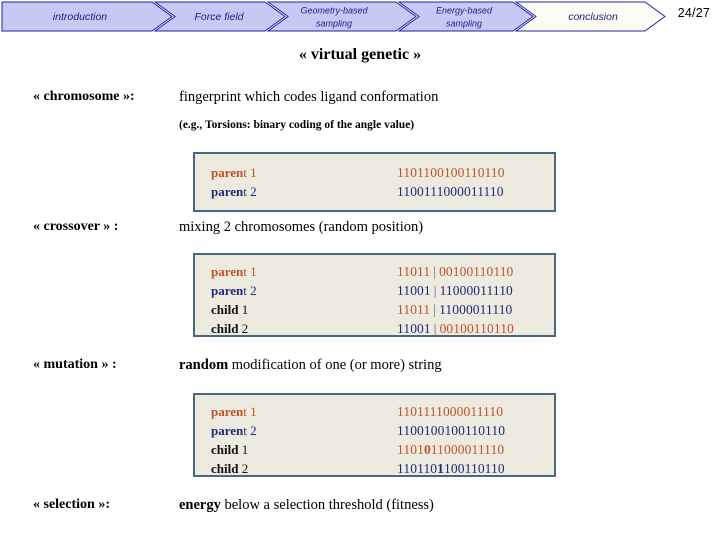  I want to click on slide-title: « virtual genetic », so click(360, 54).